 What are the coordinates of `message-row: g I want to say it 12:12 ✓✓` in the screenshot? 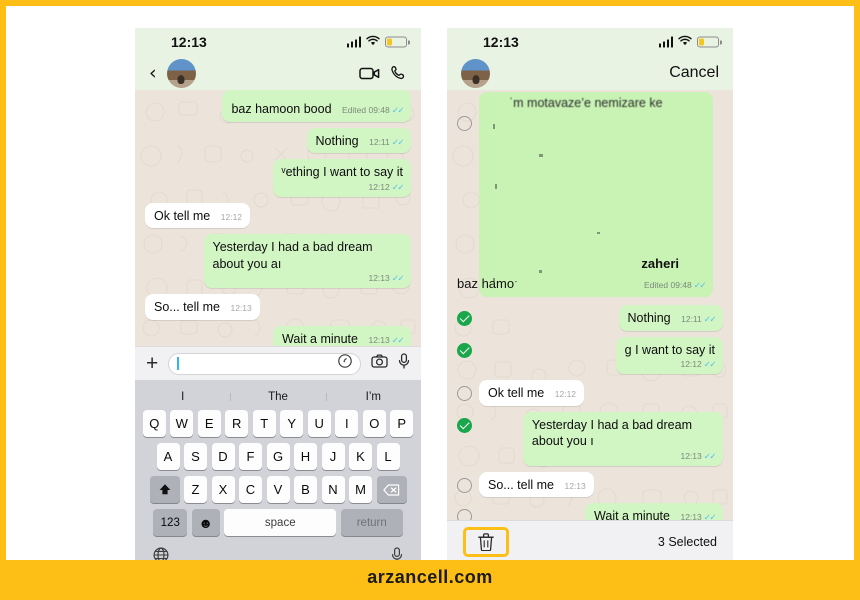 It's located at (590, 356).